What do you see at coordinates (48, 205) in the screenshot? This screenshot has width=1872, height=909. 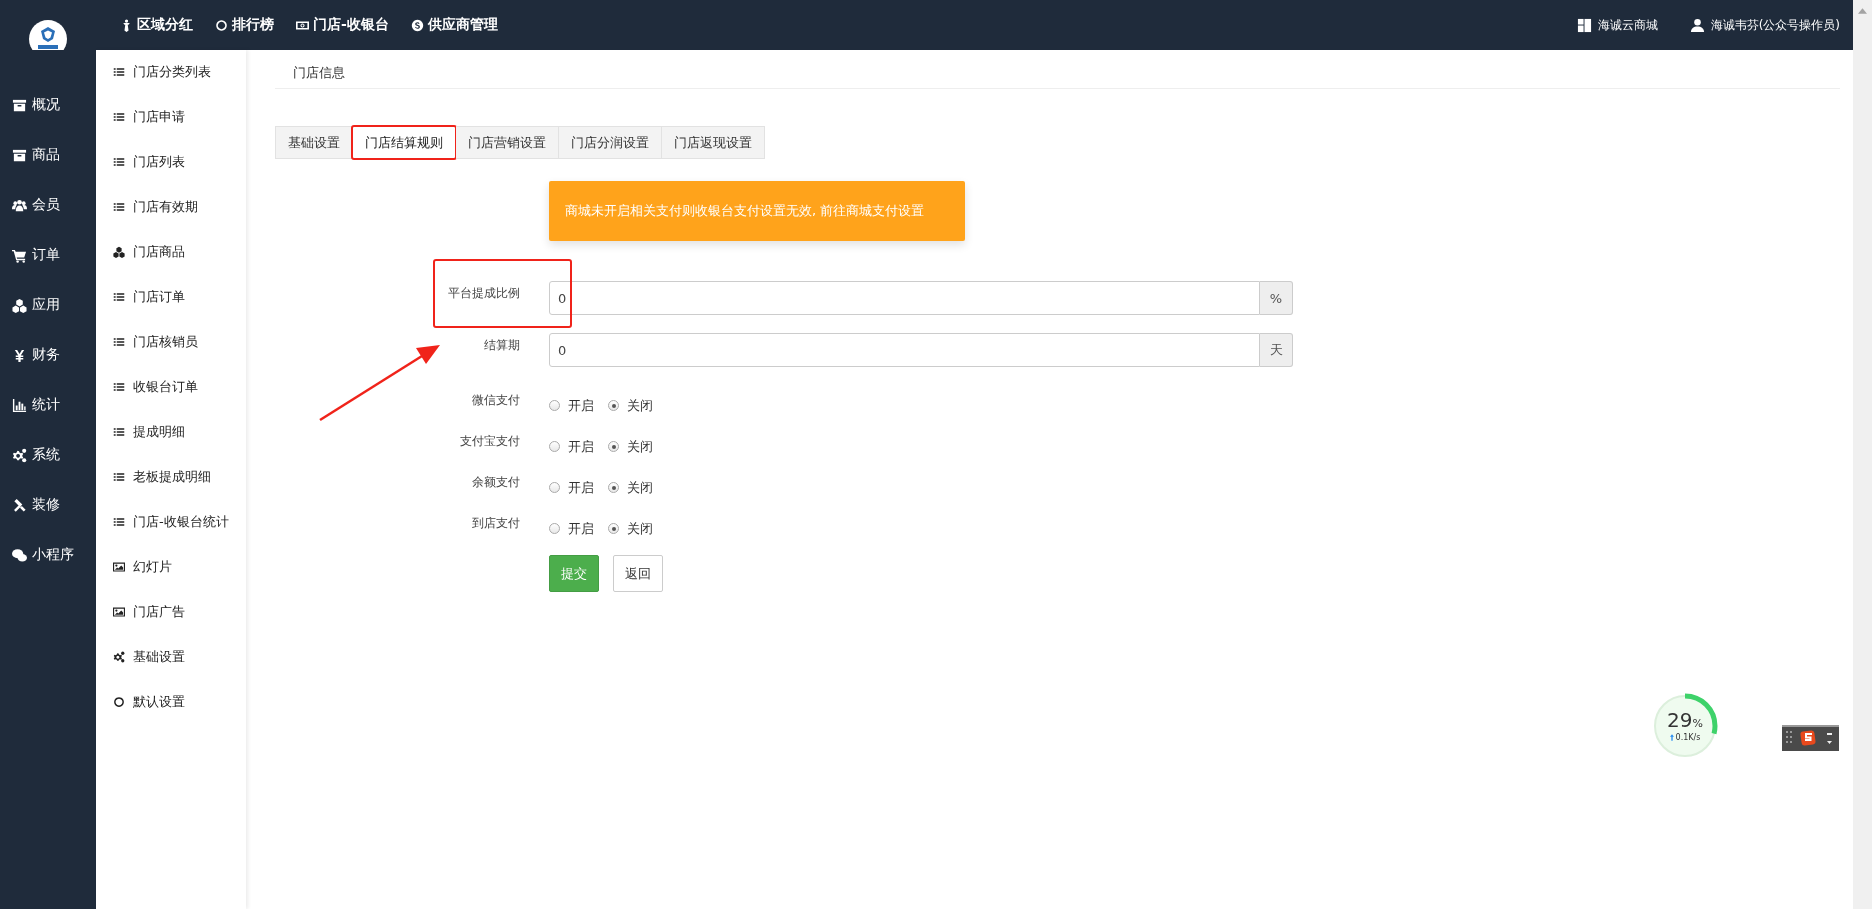 I see `sidebar-item: 会员` at bounding box center [48, 205].